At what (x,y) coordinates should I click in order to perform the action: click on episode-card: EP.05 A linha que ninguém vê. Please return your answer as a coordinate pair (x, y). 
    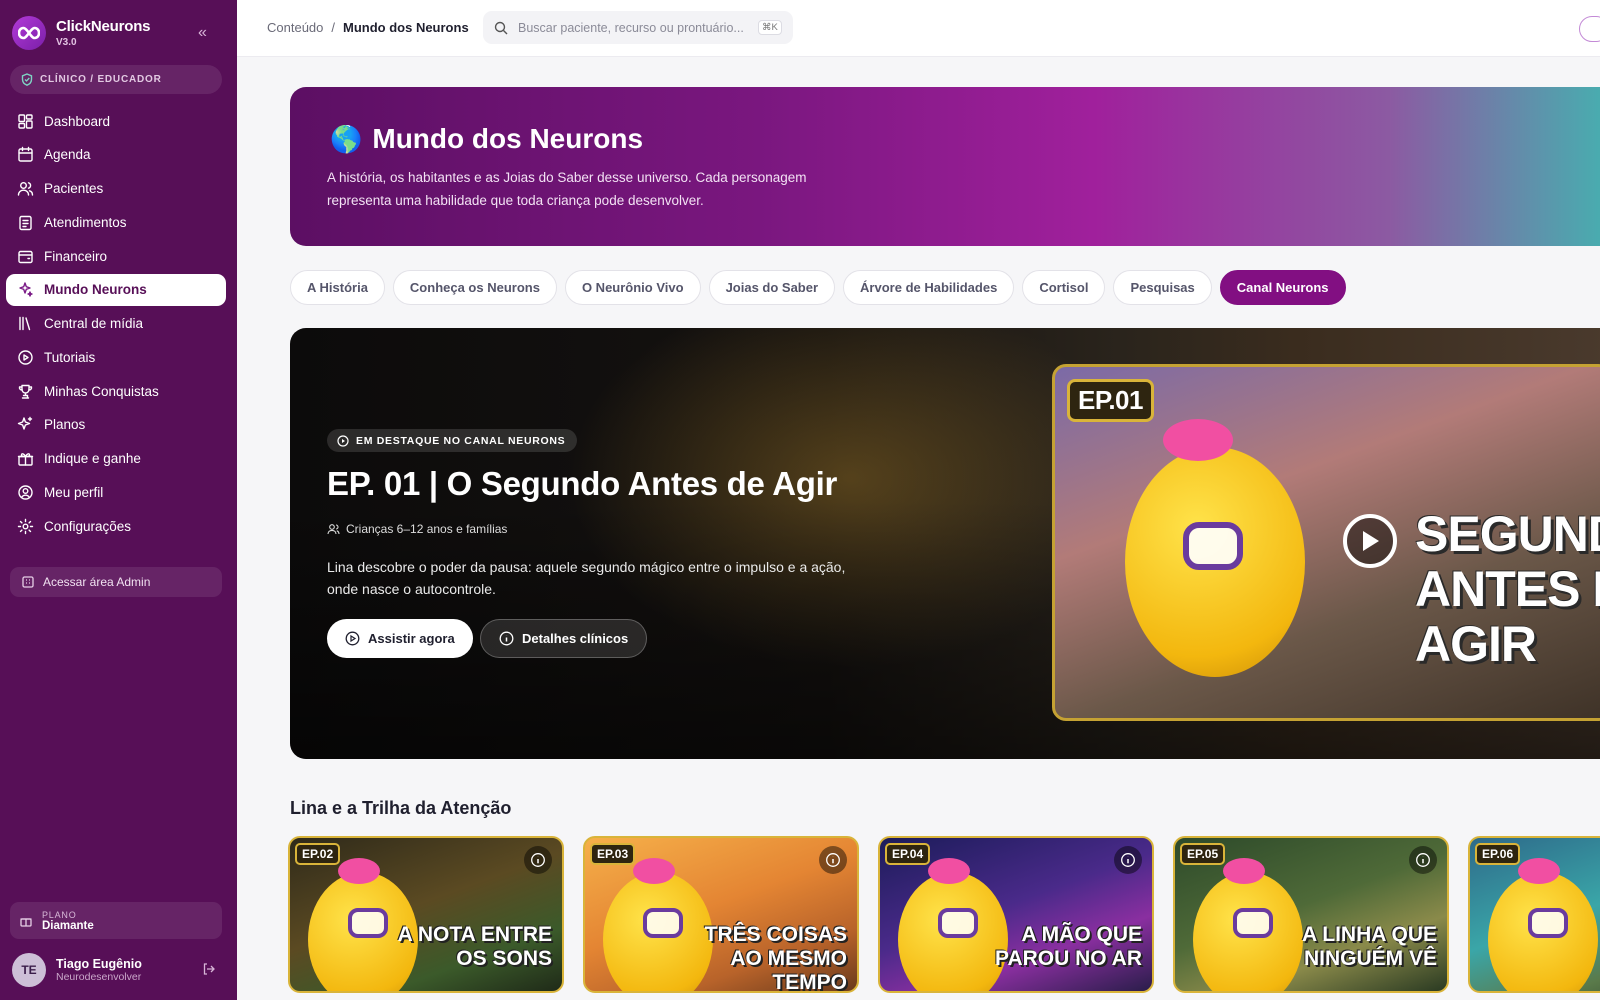
    Looking at the image, I should click on (1311, 914).